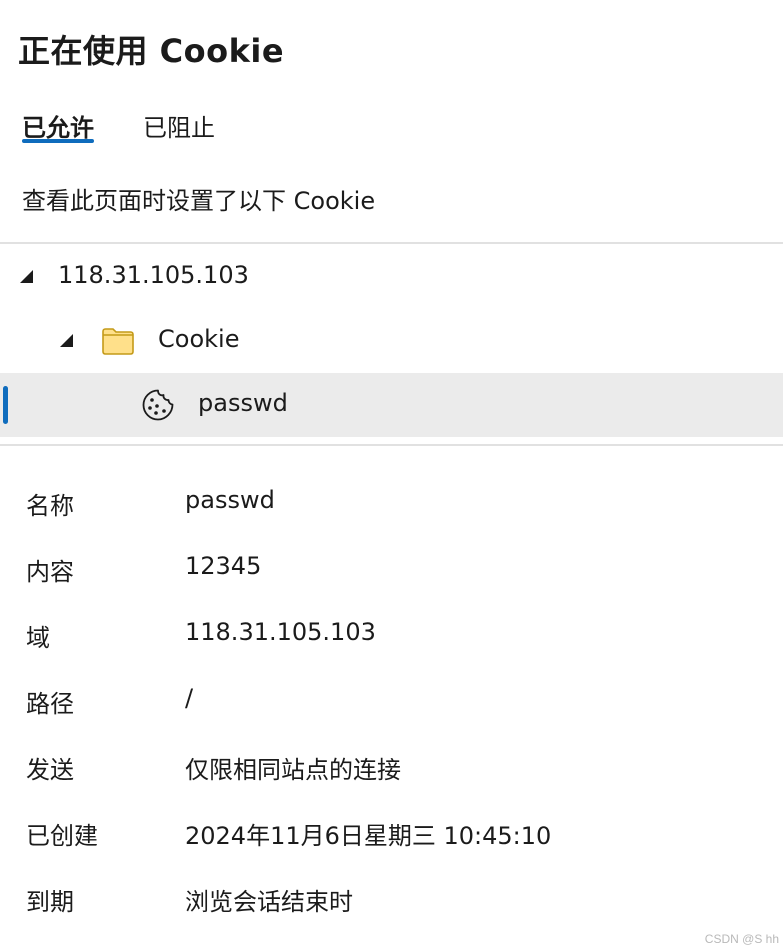 This screenshot has height=952, width=783. I want to click on detail-row-path: 路径 /, so click(391, 704).